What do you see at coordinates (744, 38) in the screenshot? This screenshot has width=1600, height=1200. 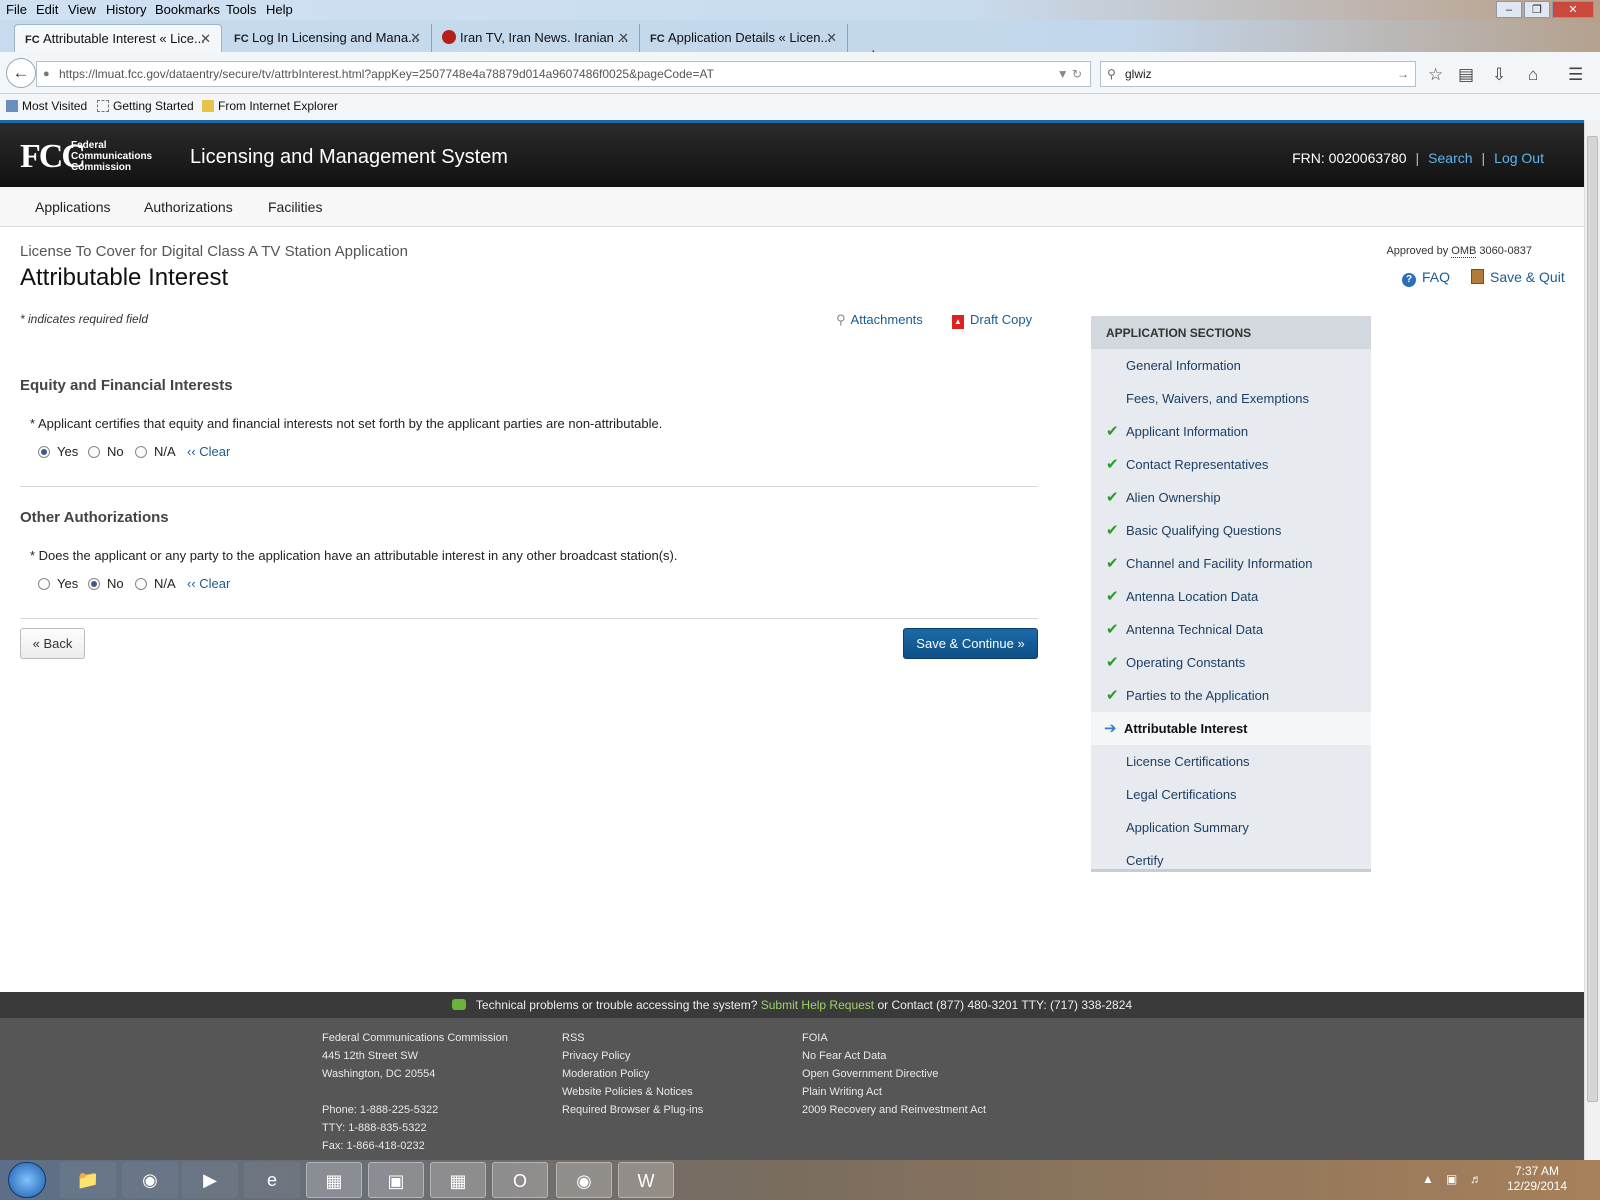 I see `browser-tab-application-details: FC Application Details « Licen... ✕` at bounding box center [744, 38].